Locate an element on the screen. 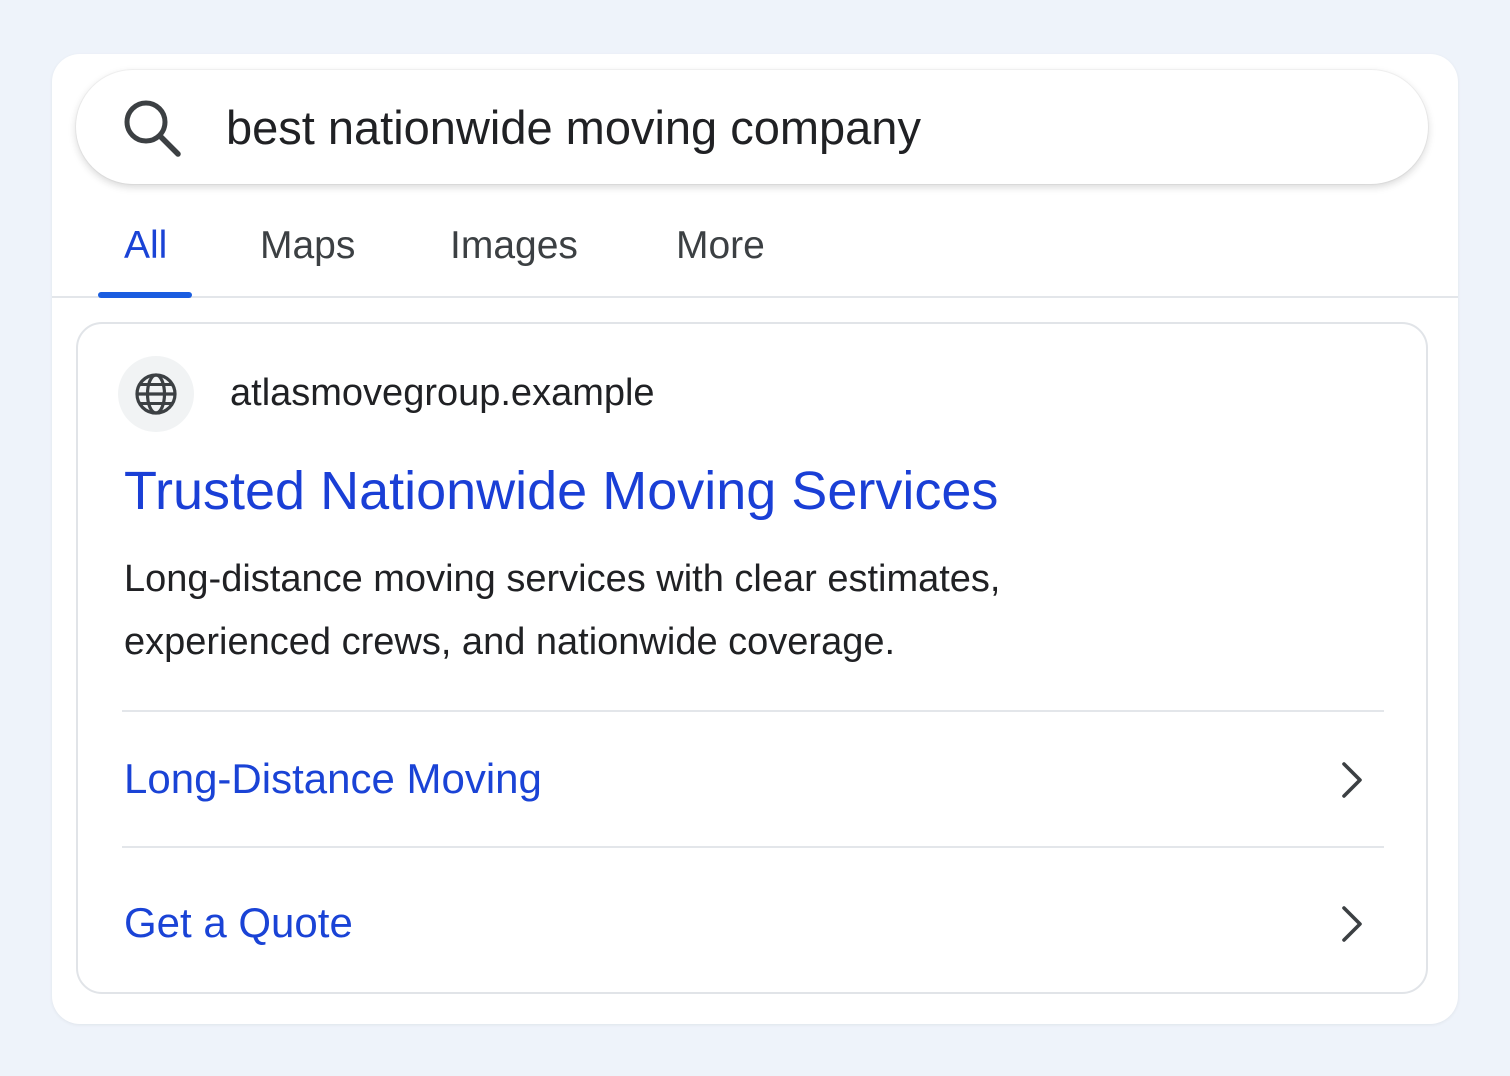 This screenshot has width=1510, height=1076. search-tabs: All Maps Images More is located at coordinates (755, 251).